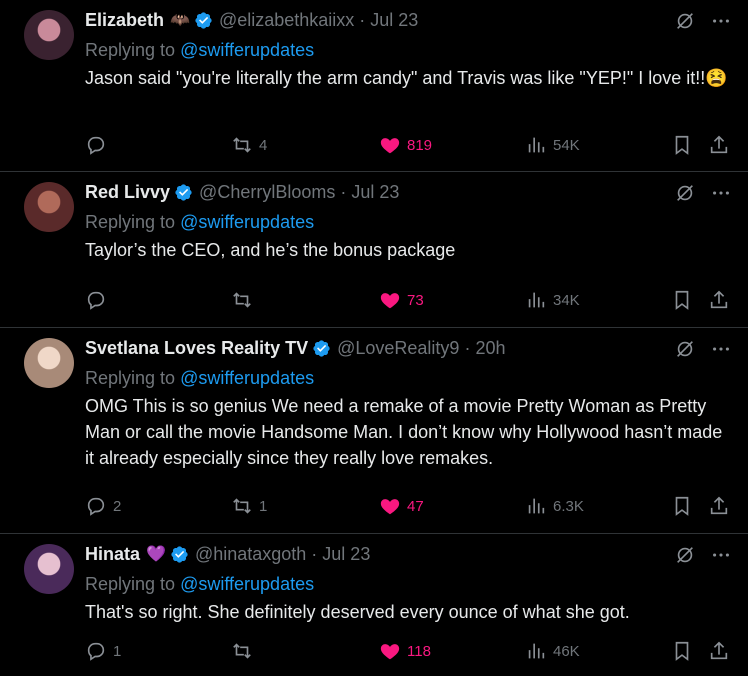  I want to click on tweet-actions: 2 1 47 6.3K, so click(408, 506).